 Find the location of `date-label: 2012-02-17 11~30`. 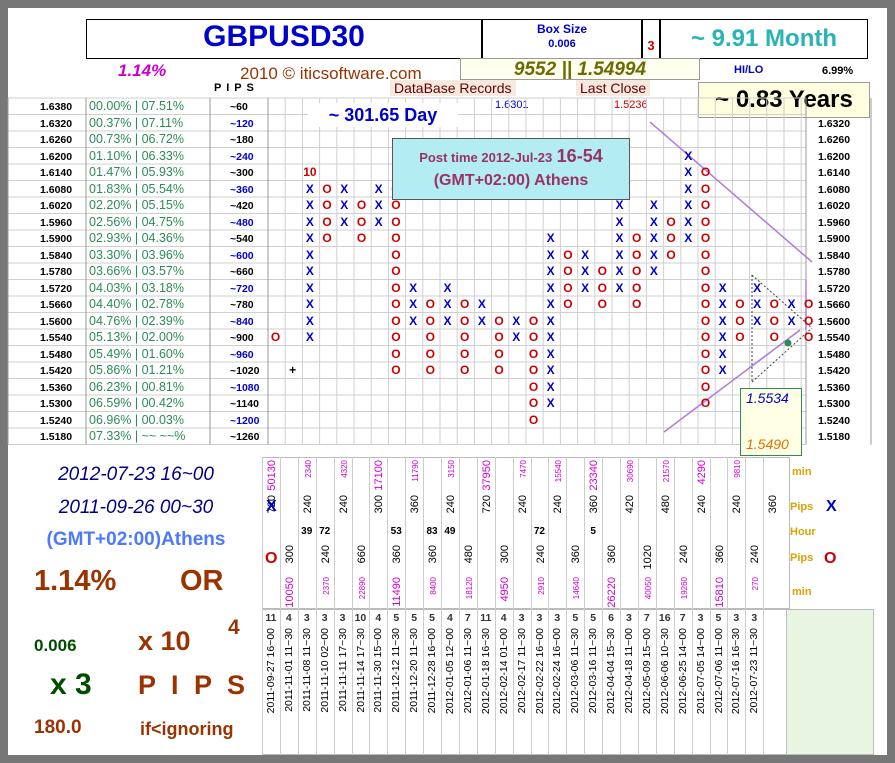

date-label: 2012-02-17 11~30 is located at coordinates (521, 671).